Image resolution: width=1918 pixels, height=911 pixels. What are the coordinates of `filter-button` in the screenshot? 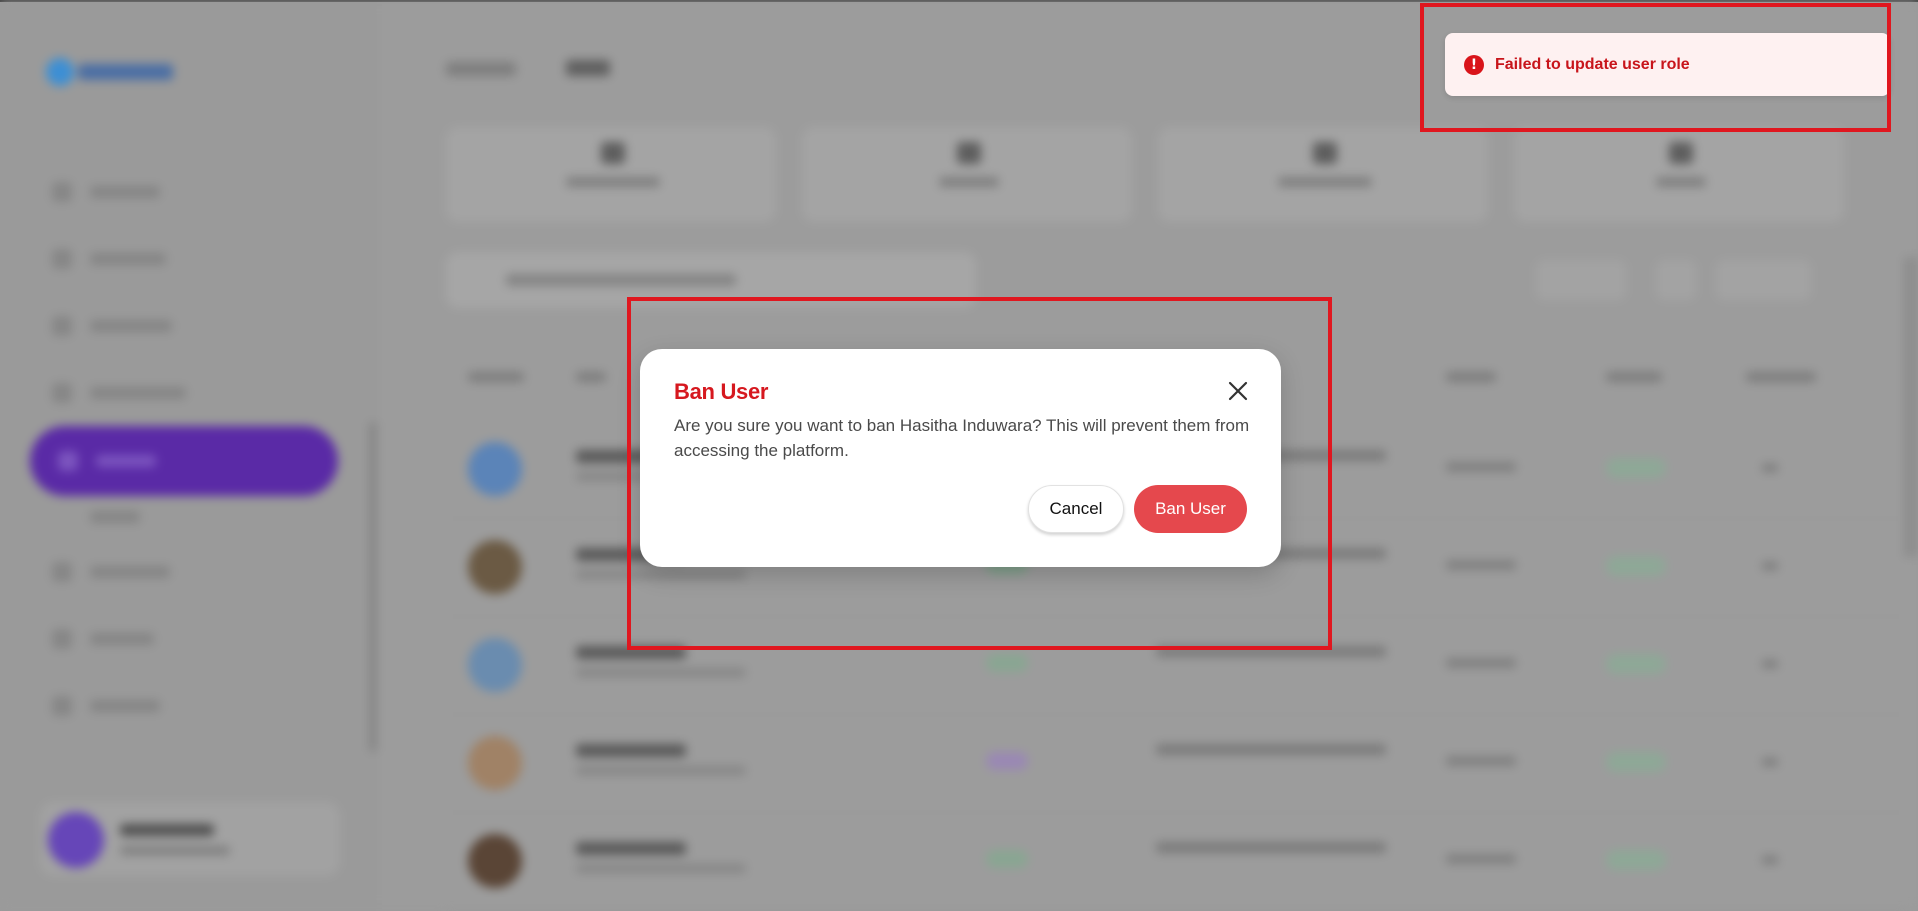 It's located at (1581, 280).